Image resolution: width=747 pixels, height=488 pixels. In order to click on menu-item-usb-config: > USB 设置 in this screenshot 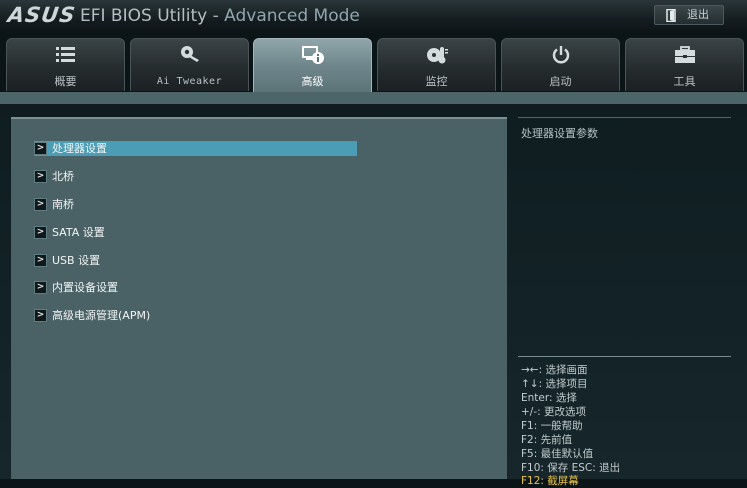, I will do `click(199, 260)`.